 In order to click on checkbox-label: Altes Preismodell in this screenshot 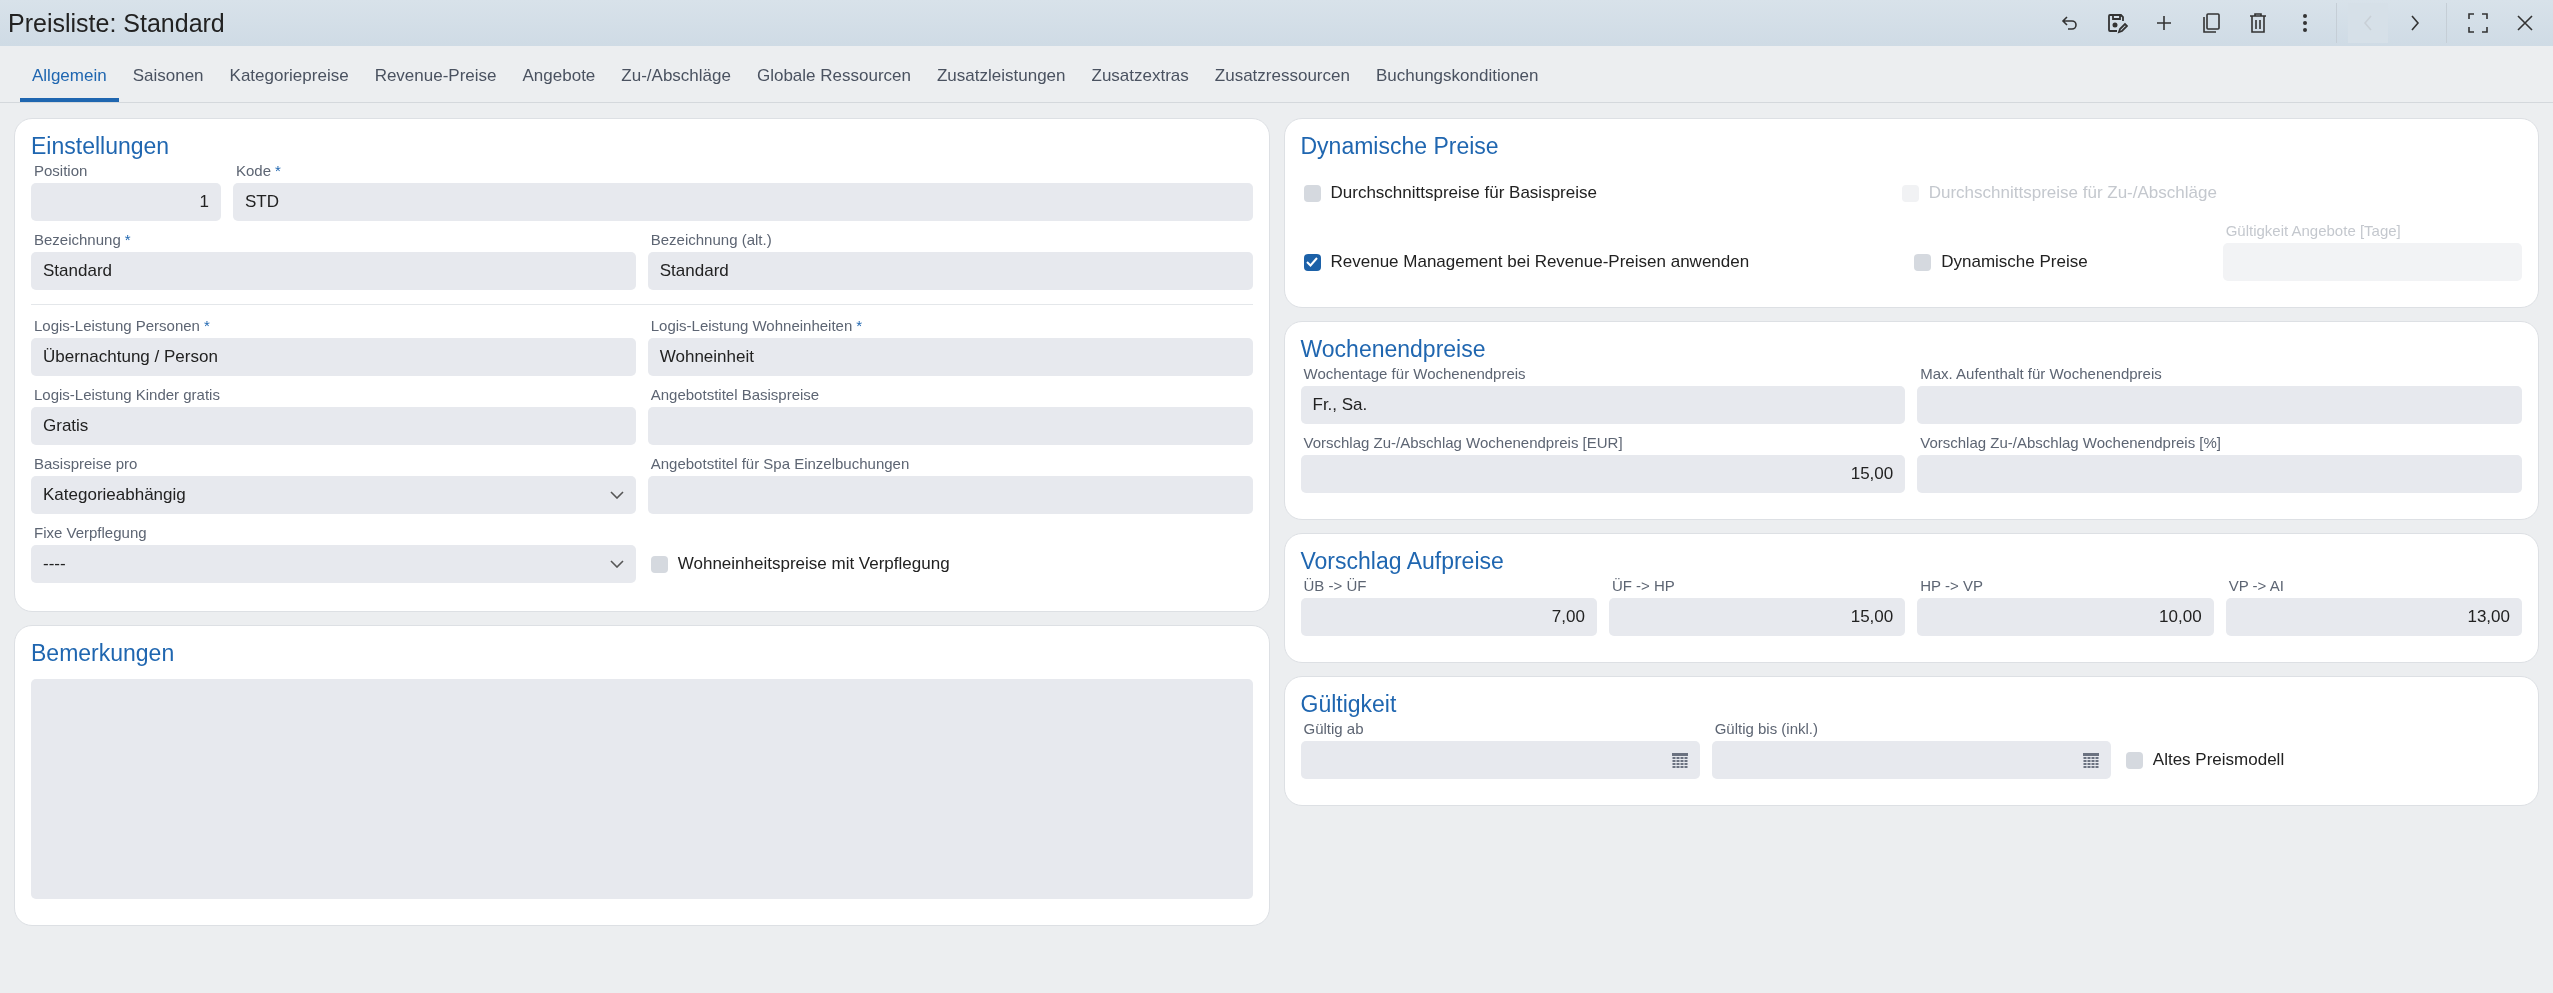, I will do `click(2218, 760)`.